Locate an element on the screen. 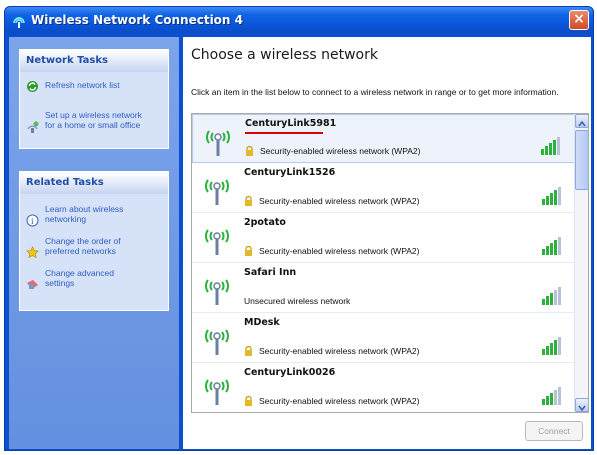 The width and height of the screenshot is (597, 455). change-network-order-link: Change the order of preferred networks is located at coordinates (94, 247).